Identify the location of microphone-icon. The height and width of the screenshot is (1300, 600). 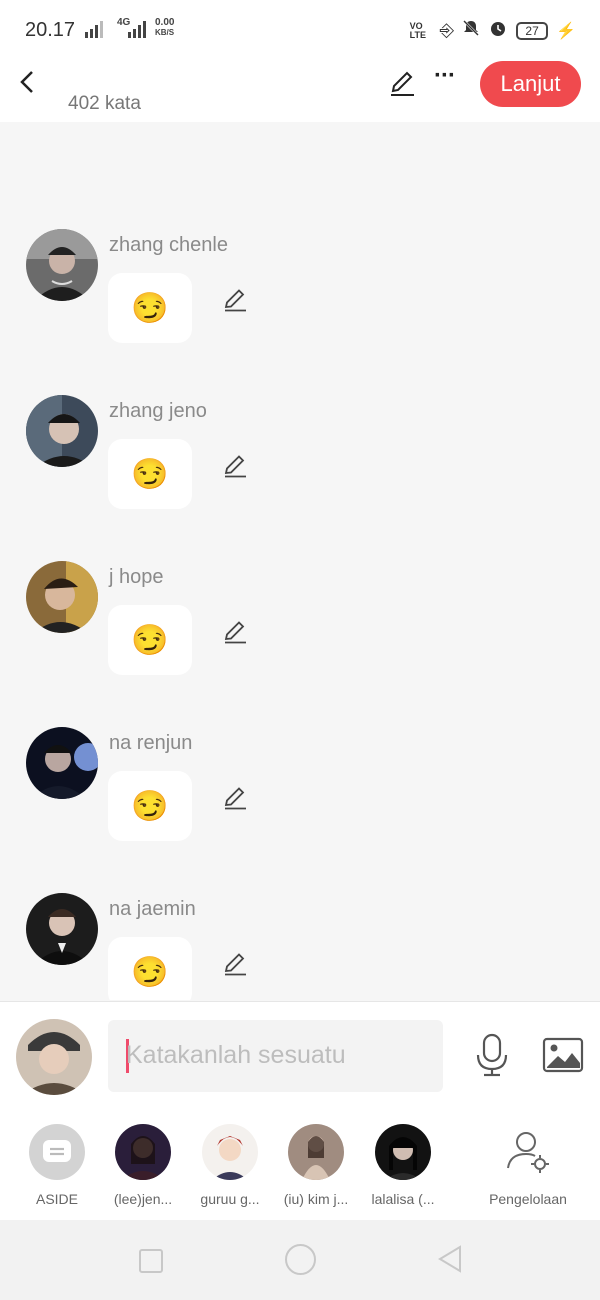
(492, 1057).